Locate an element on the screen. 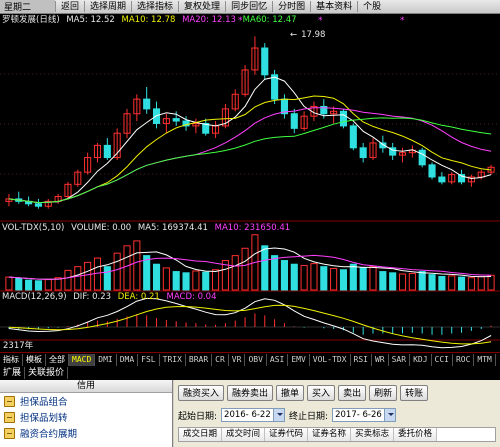  buy-button: 买入 is located at coordinates (321, 393).